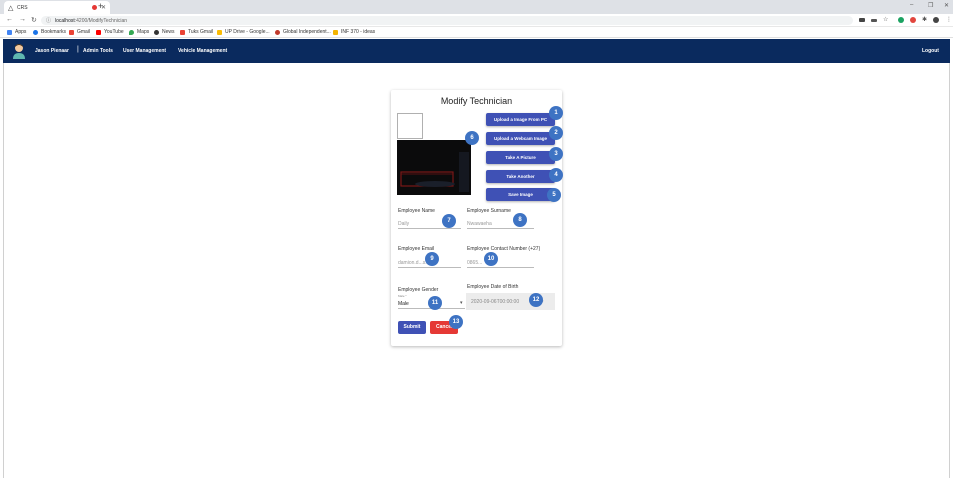 This screenshot has width=953, height=478. Describe the element at coordinates (476, 7) in the screenshot. I see `browser-tab-strip: △ CRS ✕ + – ❐ ✕` at that location.